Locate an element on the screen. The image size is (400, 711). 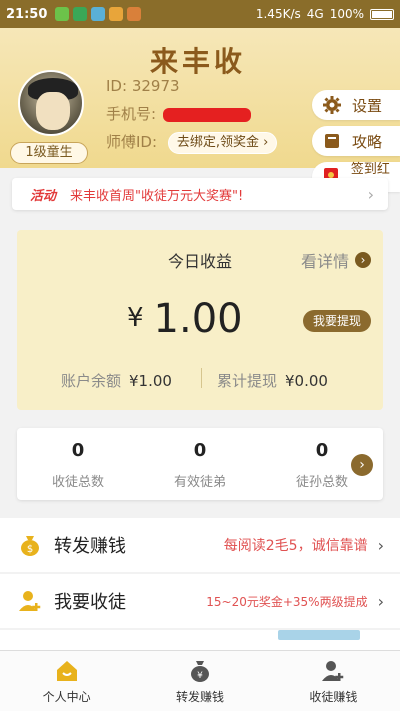
menu-item-share-earn: $ 转发赚钱 每阅读2毛5，诚信靠谱 › is located at coordinates (200, 545).